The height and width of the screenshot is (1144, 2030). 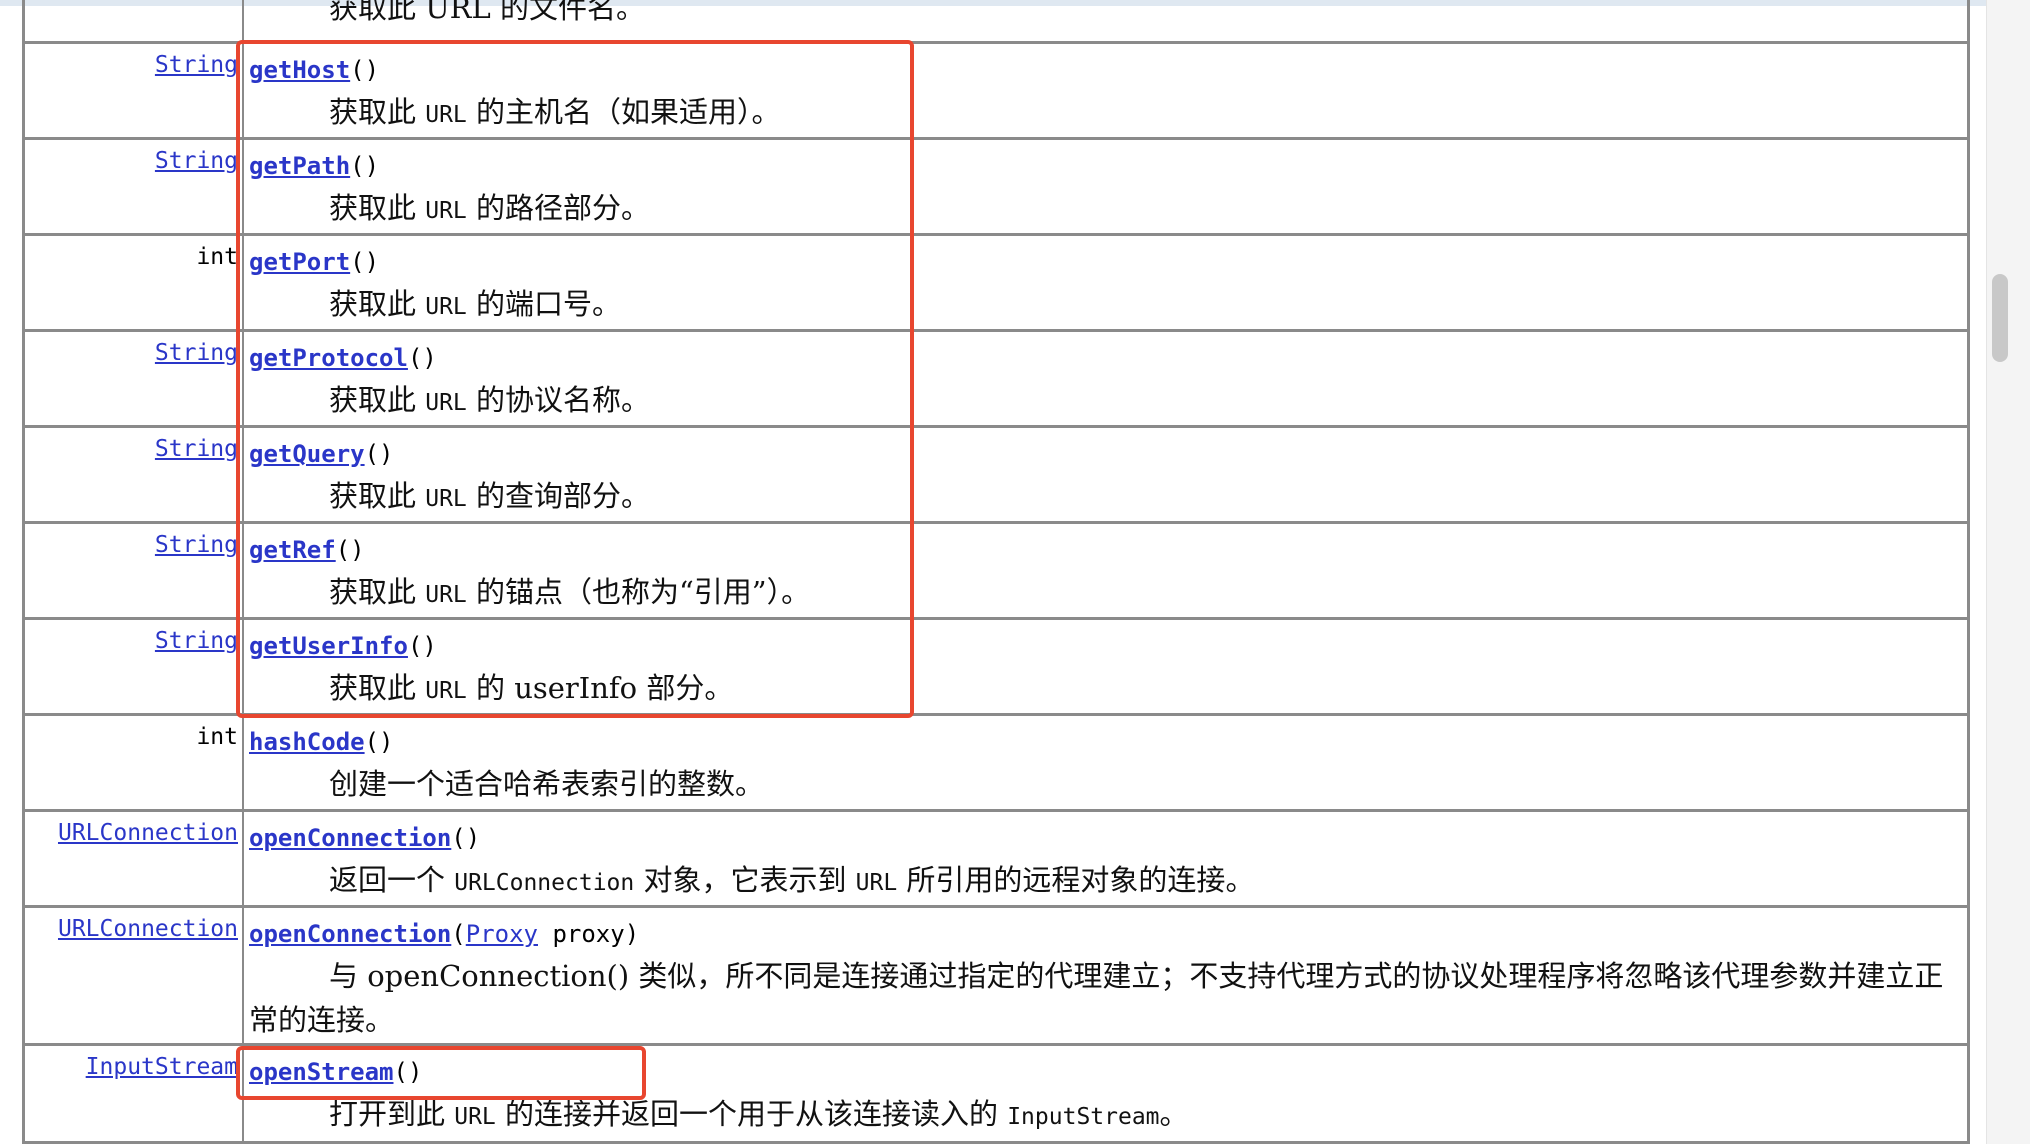 What do you see at coordinates (307, 742) in the screenshot?
I see `method-link: hashCode` at bounding box center [307, 742].